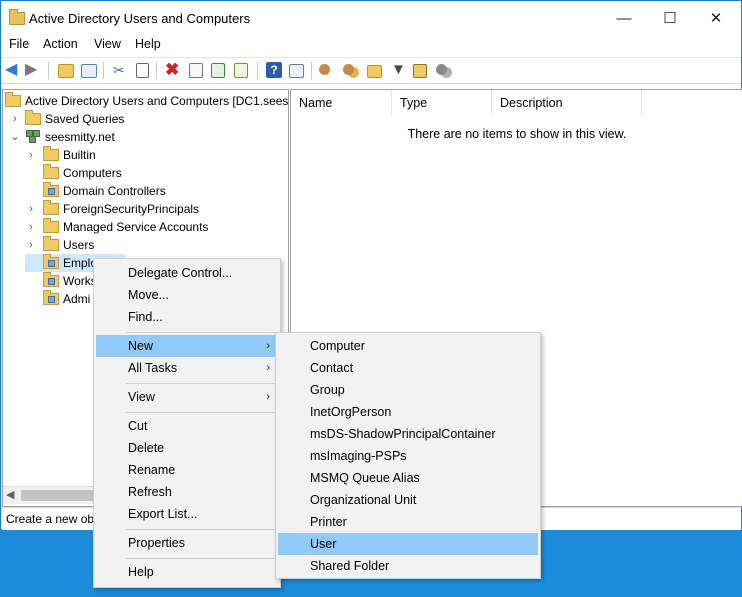 The height and width of the screenshot is (597, 742). Describe the element at coordinates (374, 71) in the screenshot. I see `new-ou-icon` at that location.